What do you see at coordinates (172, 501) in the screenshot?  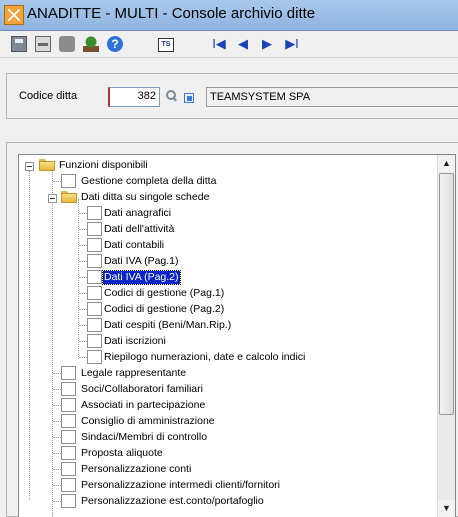 I see `tree-item: Personalizzazione est.conto/portafoglio` at bounding box center [172, 501].